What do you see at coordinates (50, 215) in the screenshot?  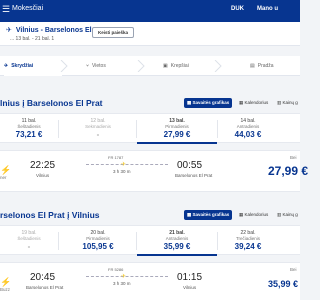 I see `inbound-title: rselonos El Prat į Vilnius` at bounding box center [50, 215].